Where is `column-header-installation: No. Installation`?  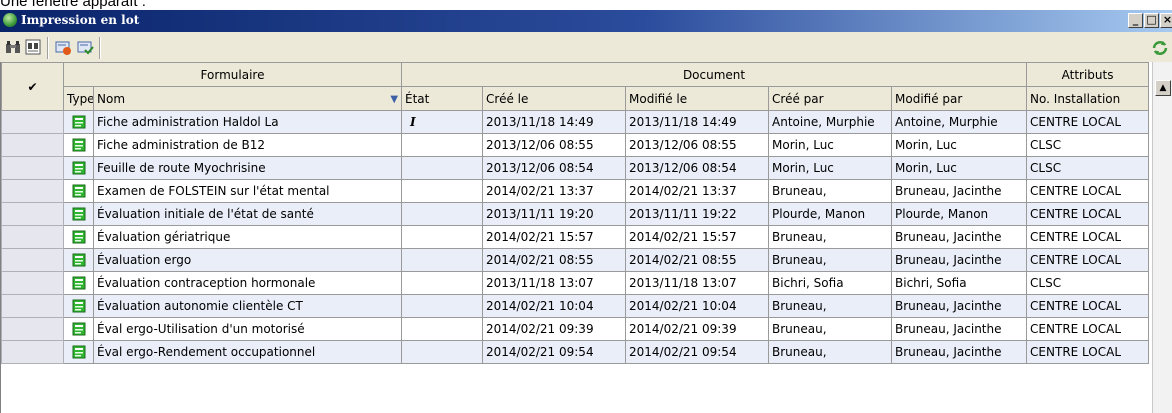 column-header-installation: No. Installation is located at coordinates (1088, 98).